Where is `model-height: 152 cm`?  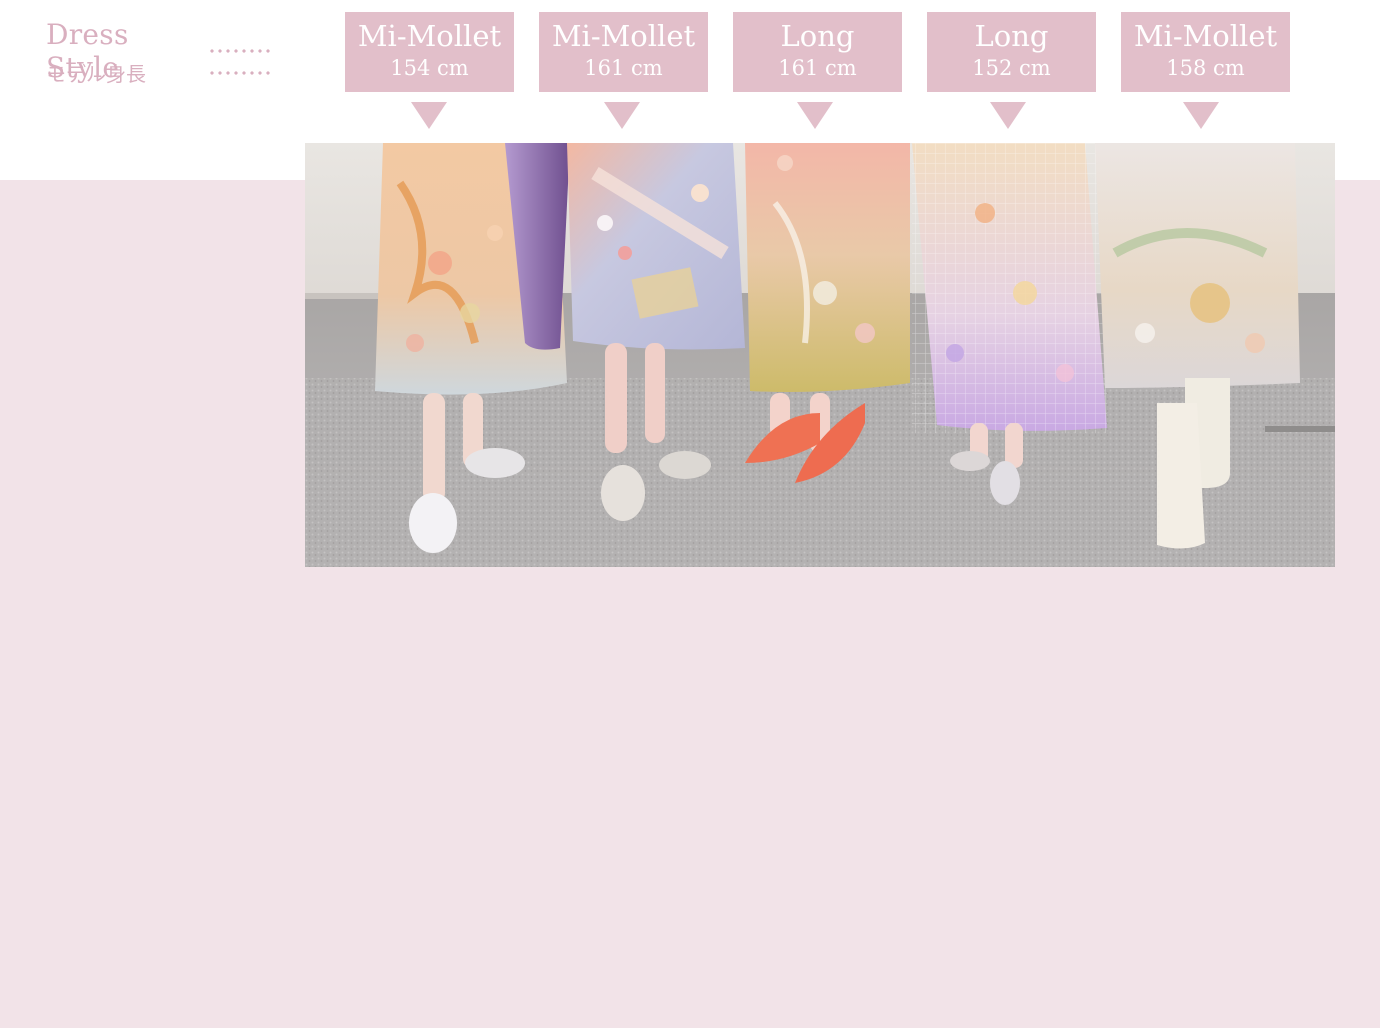
model-height: 152 cm is located at coordinates (1011, 68).